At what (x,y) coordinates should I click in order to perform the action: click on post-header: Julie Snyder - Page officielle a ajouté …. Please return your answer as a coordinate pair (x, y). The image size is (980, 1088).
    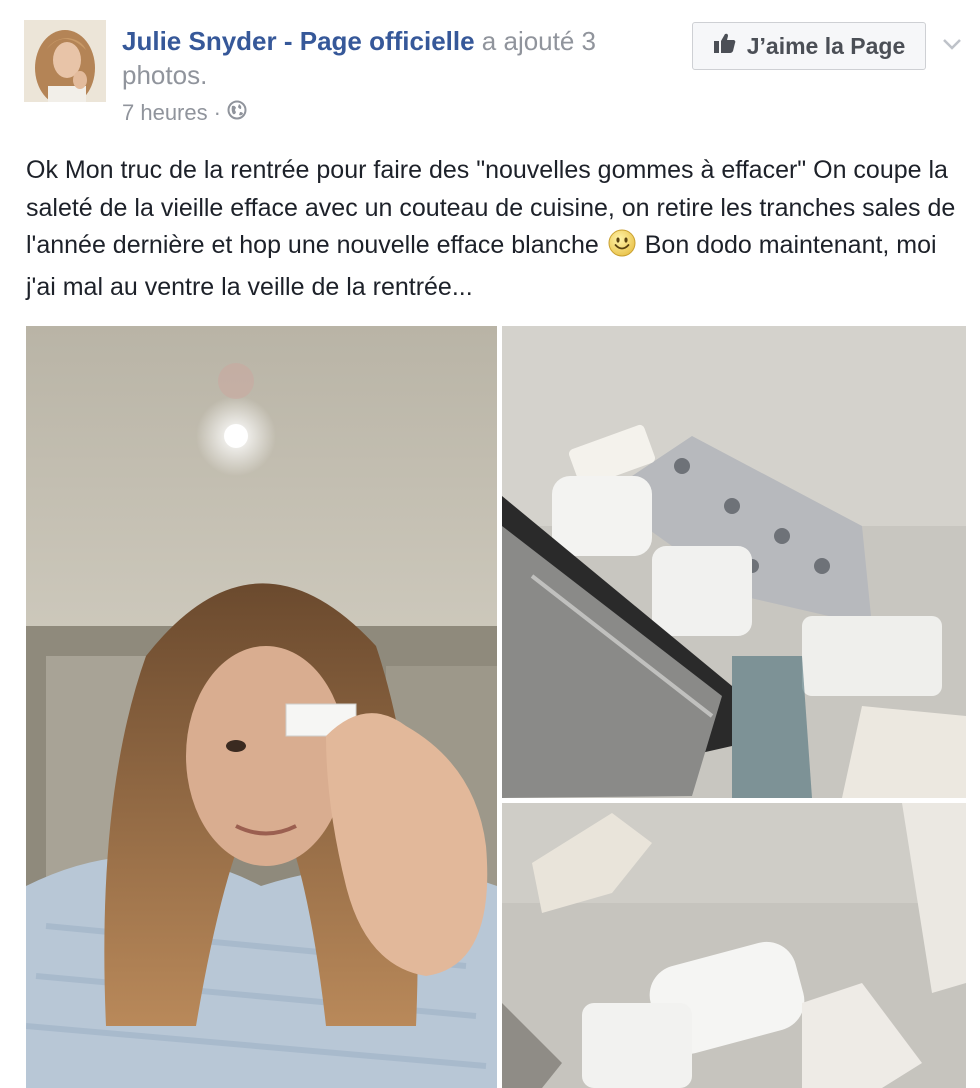
    Looking at the image, I should click on (387, 58).